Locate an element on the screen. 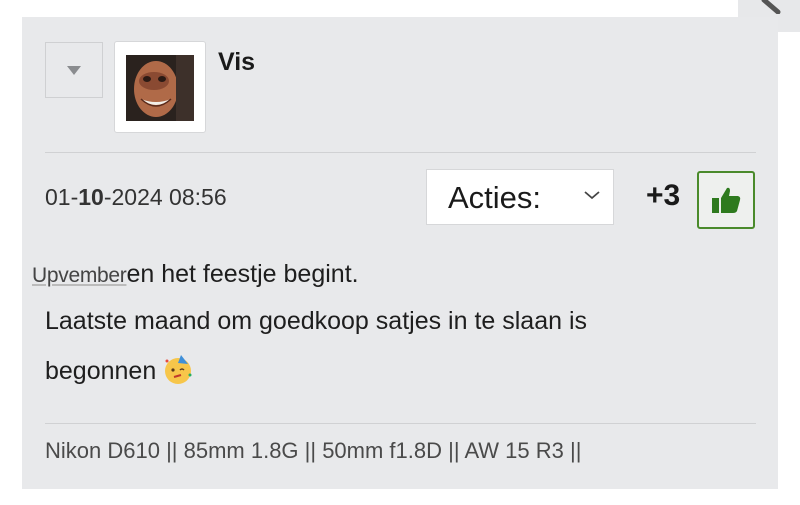  timestamp-day: 01- is located at coordinates (62, 197).